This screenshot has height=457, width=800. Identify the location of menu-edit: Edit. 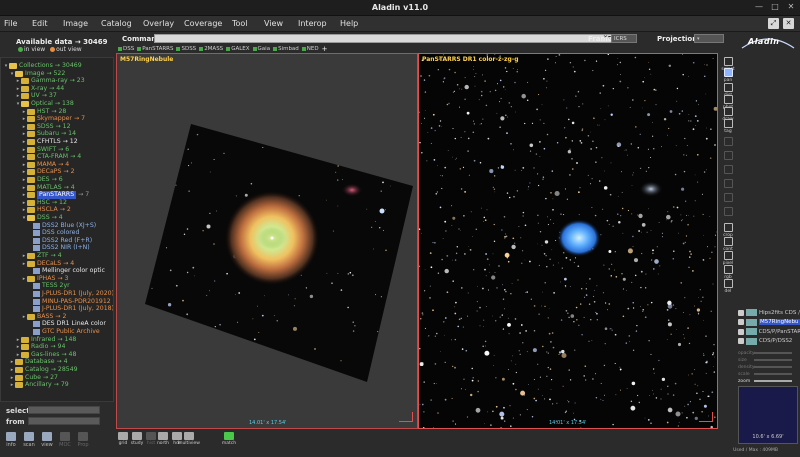
(40, 23).